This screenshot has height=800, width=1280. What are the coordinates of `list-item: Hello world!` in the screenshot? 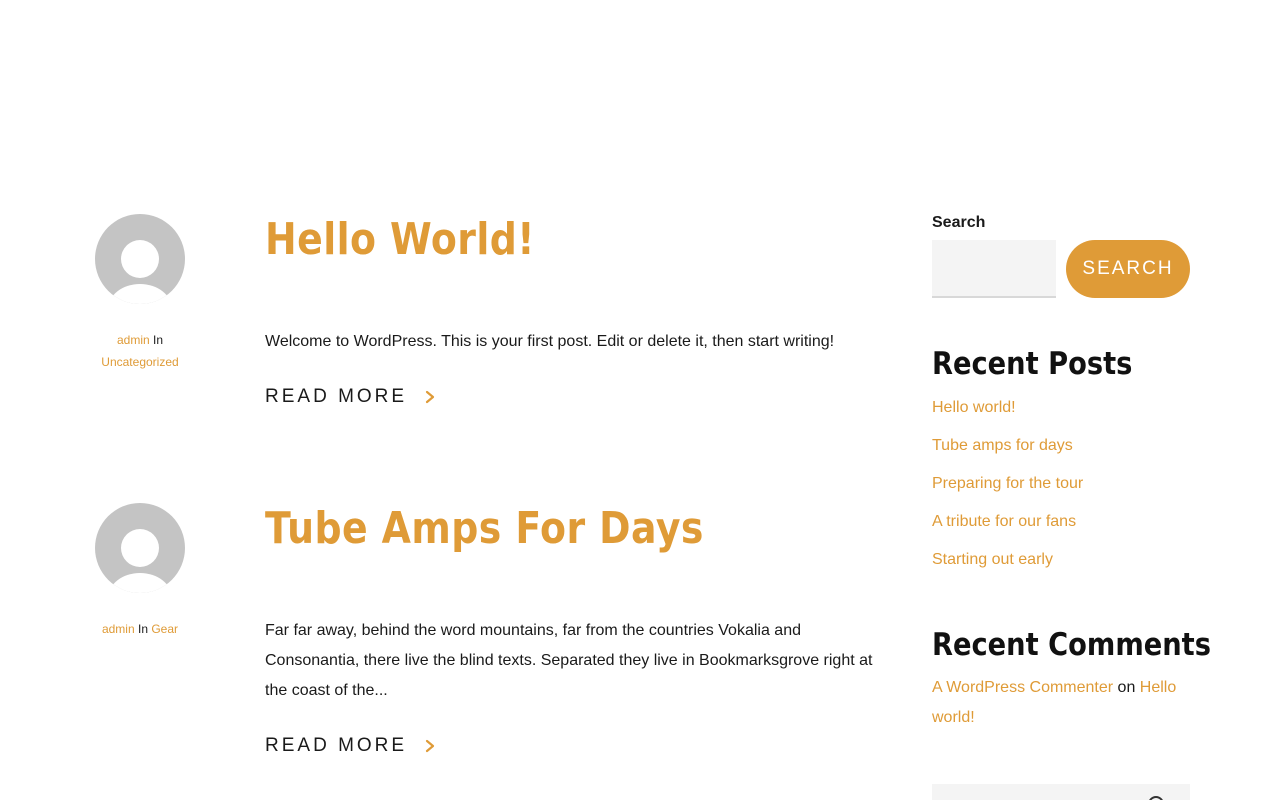 It's located at (1007, 417).